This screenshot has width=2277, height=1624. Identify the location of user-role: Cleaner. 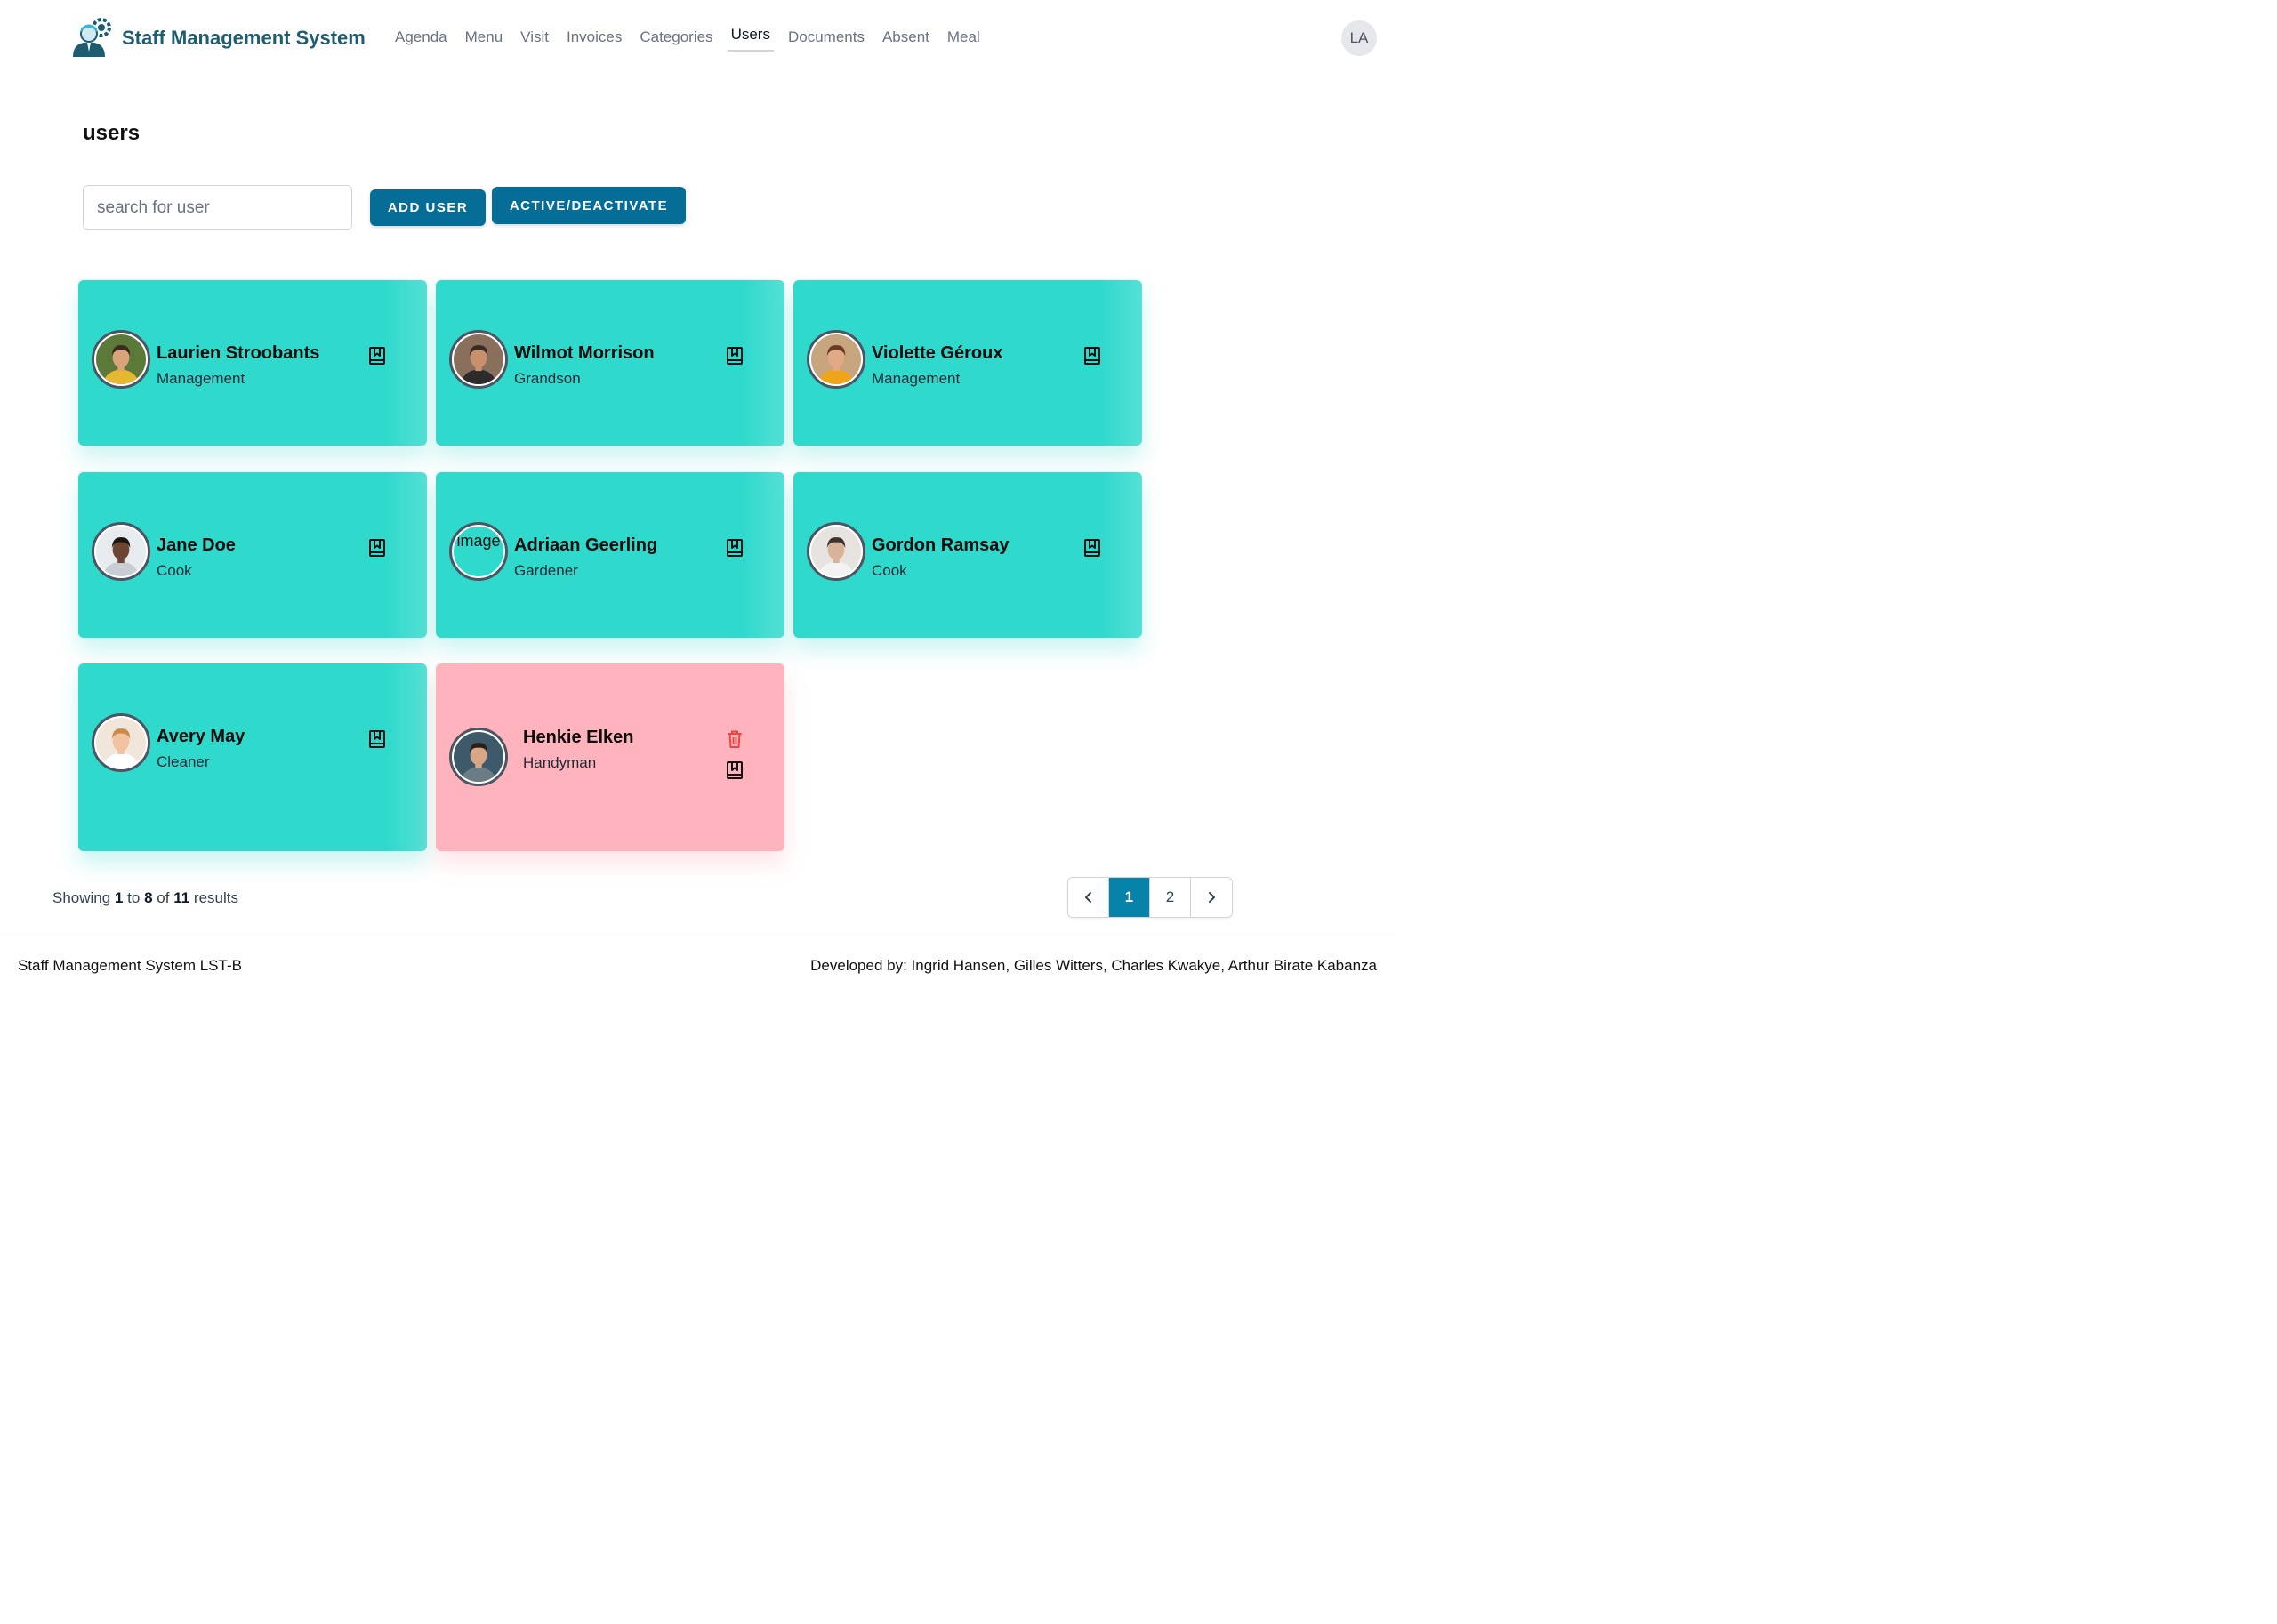
(183, 761).